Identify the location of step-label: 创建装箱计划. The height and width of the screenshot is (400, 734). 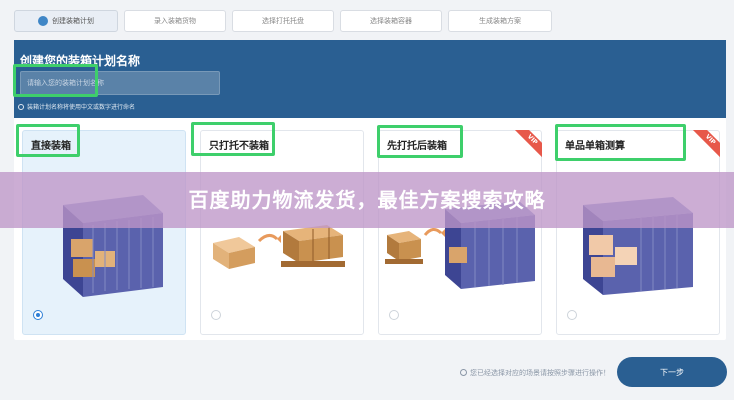
(73, 21).